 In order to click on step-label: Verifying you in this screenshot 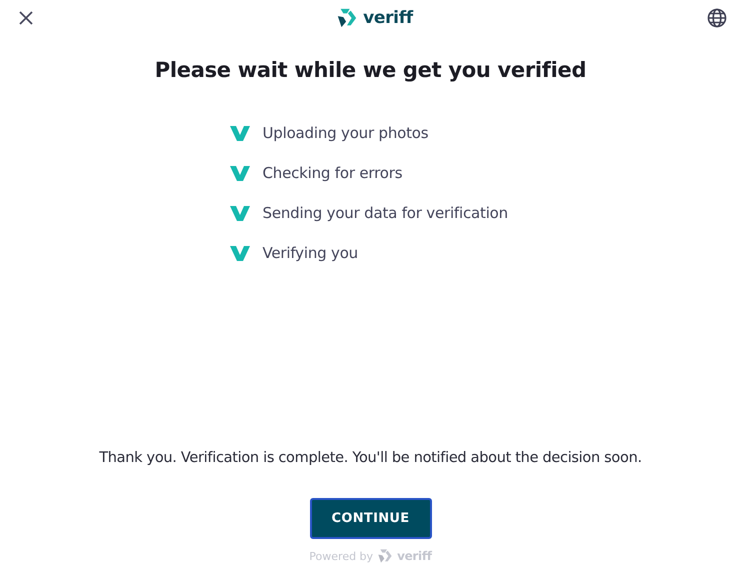, I will do `click(310, 253)`.